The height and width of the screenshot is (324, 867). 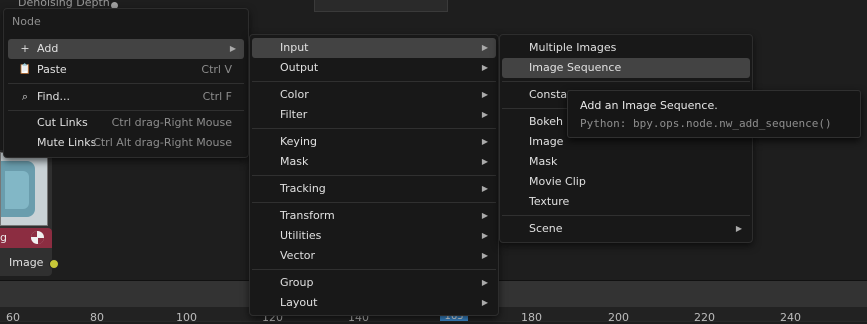 I want to click on menu-item-vector: Vector ▶, so click(x=374, y=256).